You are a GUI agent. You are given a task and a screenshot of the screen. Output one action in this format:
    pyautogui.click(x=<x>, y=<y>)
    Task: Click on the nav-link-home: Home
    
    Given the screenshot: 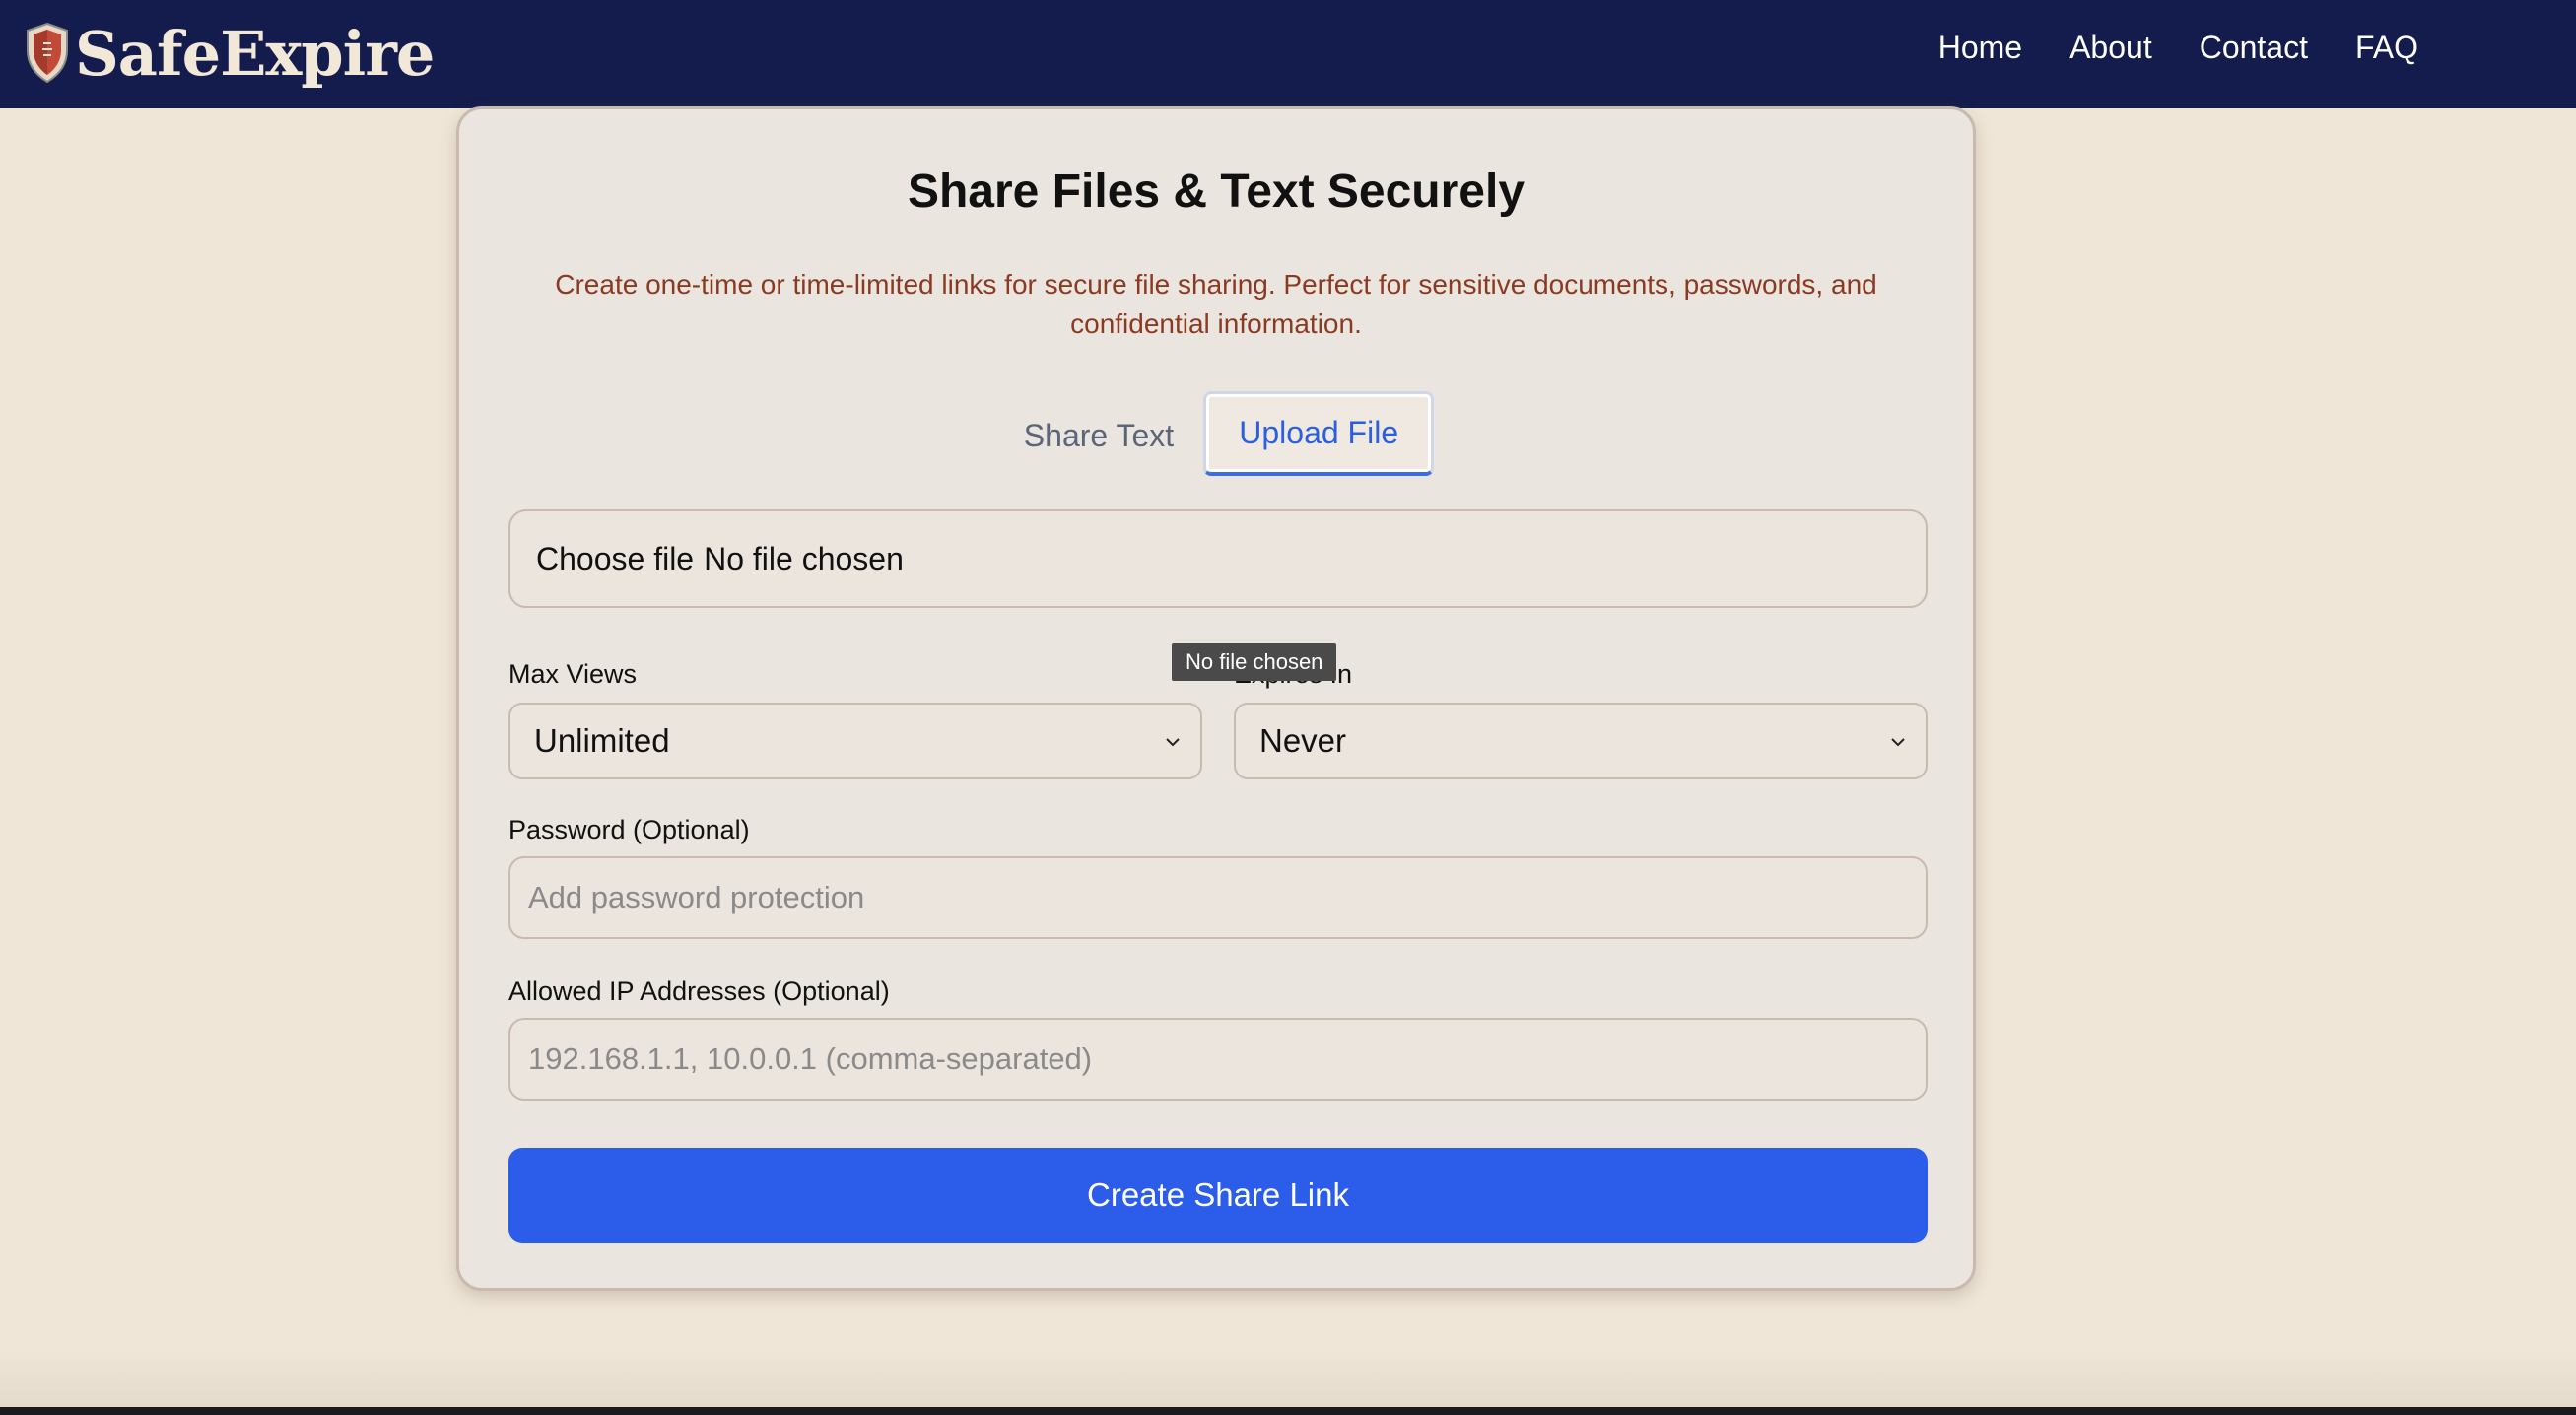 What is the action you would take?
    pyautogui.click(x=1980, y=48)
    